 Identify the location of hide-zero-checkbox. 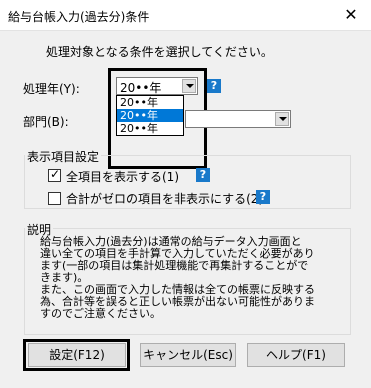
(54, 198).